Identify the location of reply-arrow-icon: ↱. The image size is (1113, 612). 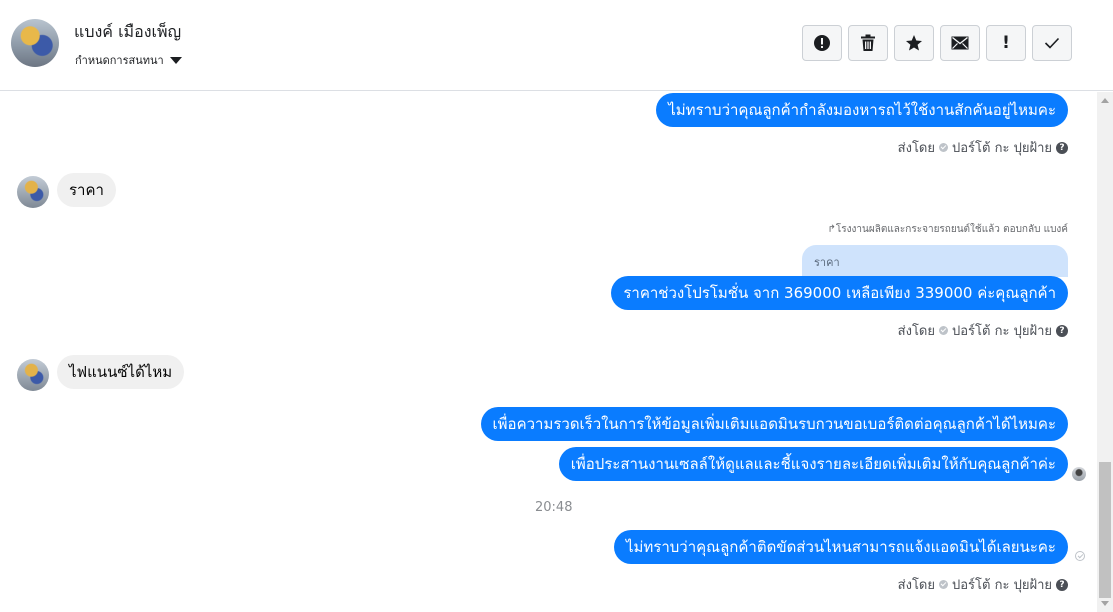
(831, 229).